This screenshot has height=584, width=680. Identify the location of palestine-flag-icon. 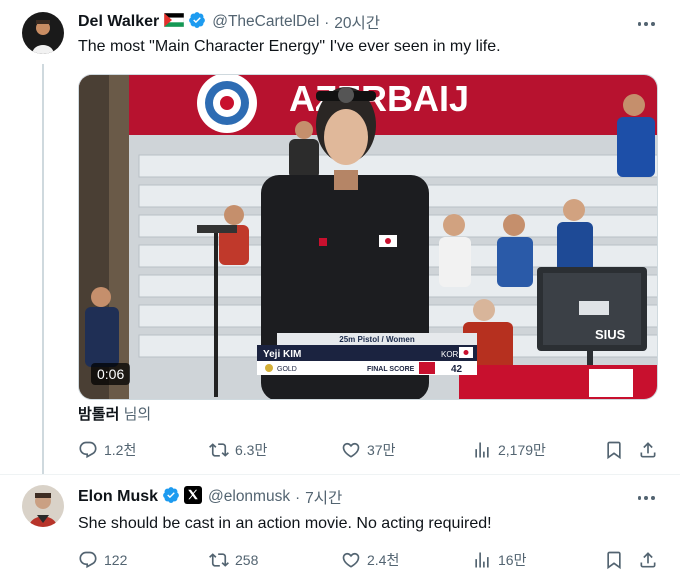
(174, 22).